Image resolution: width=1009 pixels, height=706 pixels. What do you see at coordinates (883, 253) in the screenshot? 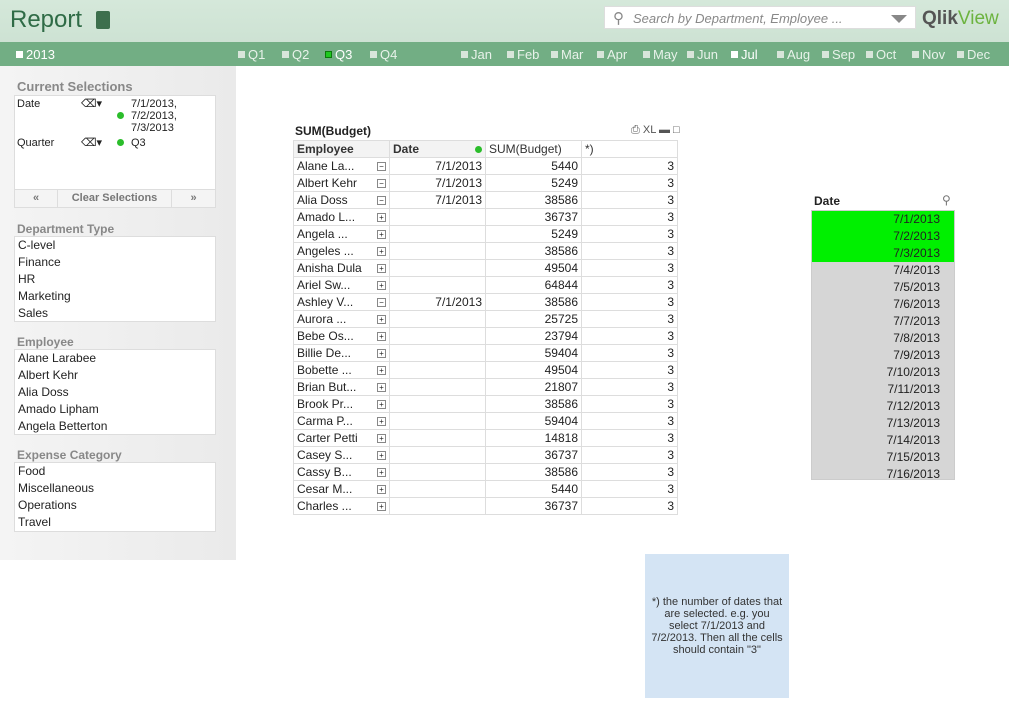
I see `date-list-item: 7/3/2013` at bounding box center [883, 253].